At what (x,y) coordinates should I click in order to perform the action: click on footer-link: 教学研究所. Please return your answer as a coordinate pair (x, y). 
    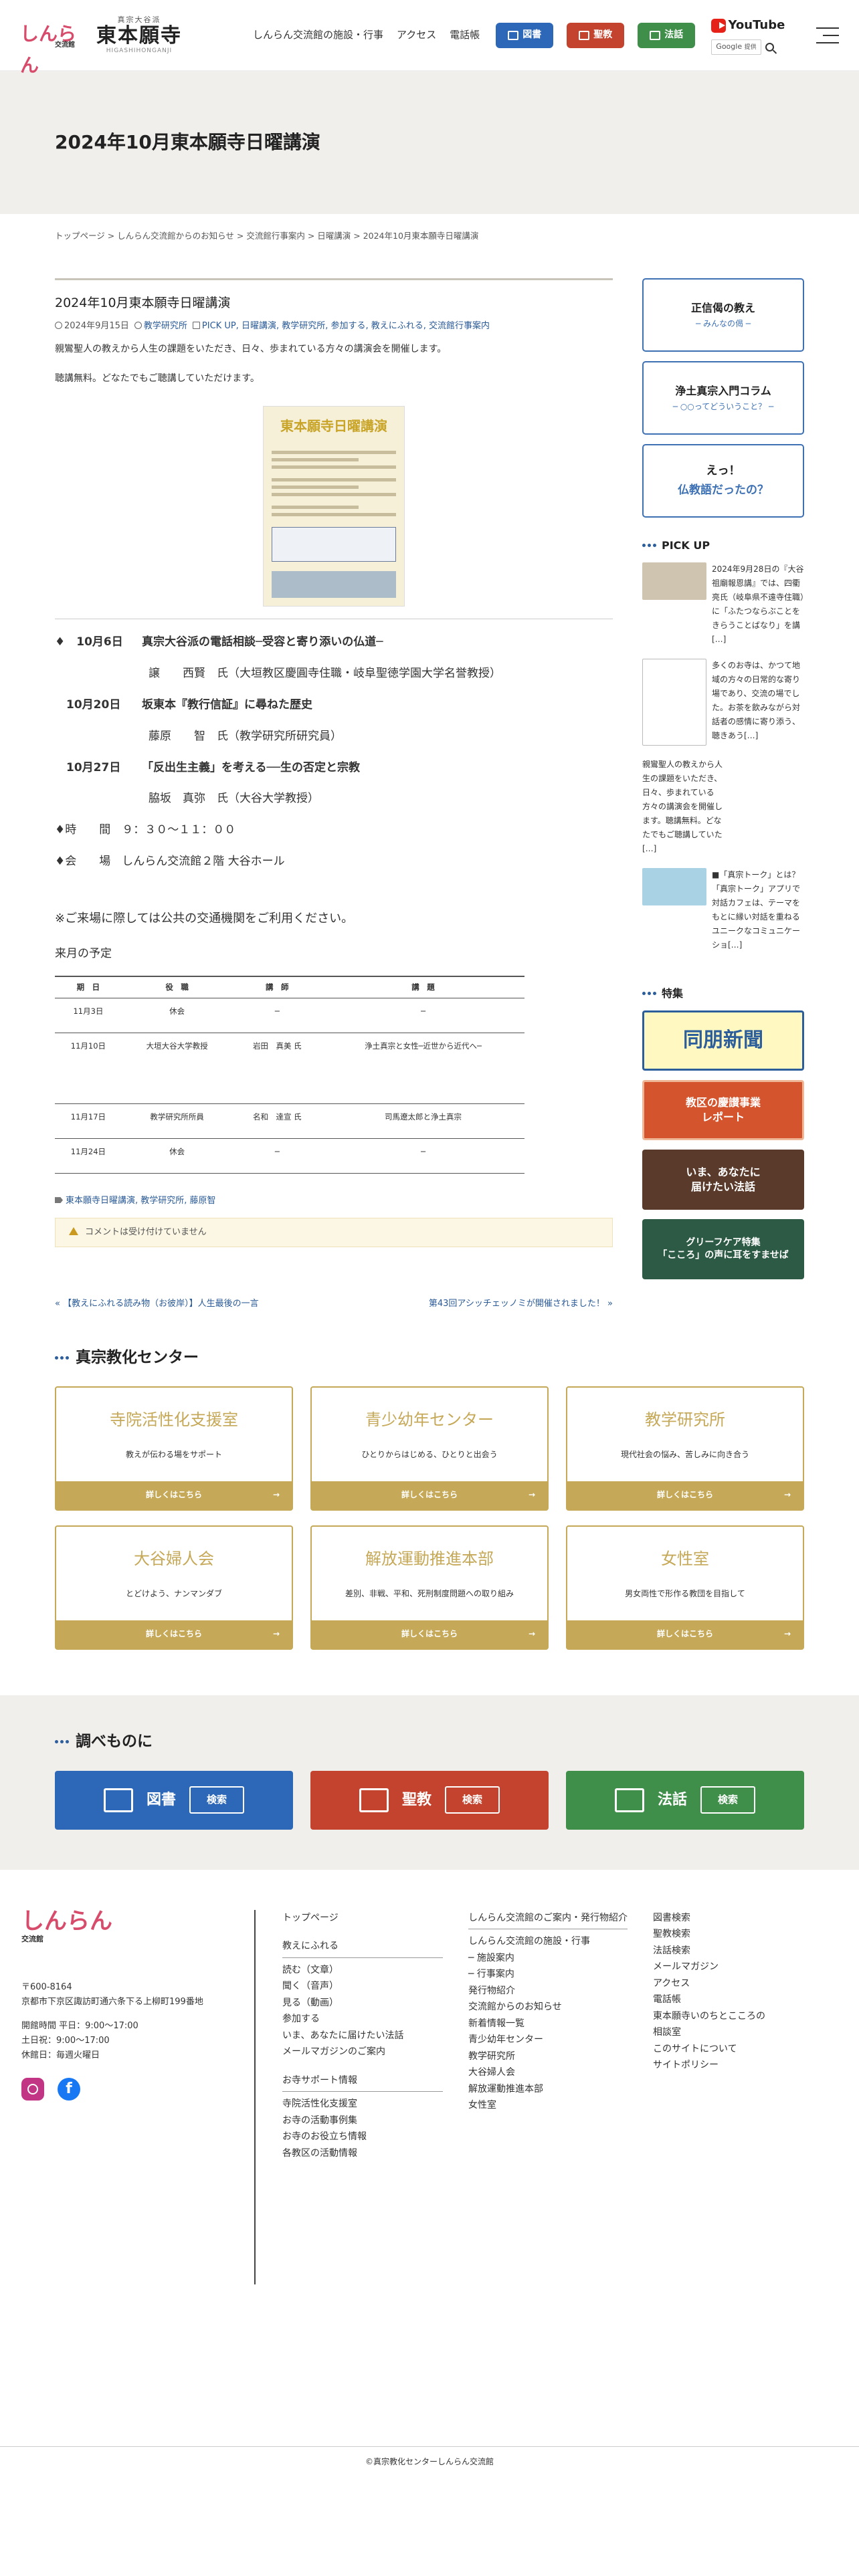
    Looking at the image, I should click on (548, 2056).